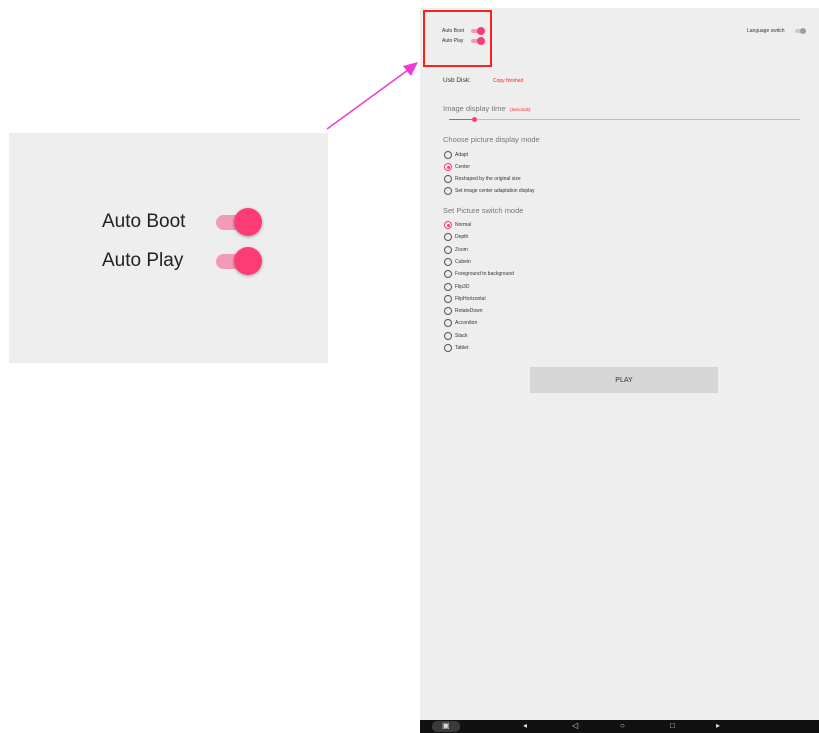 The height and width of the screenshot is (733, 819). I want to click on display-mode-option-label: Center, so click(463, 167).